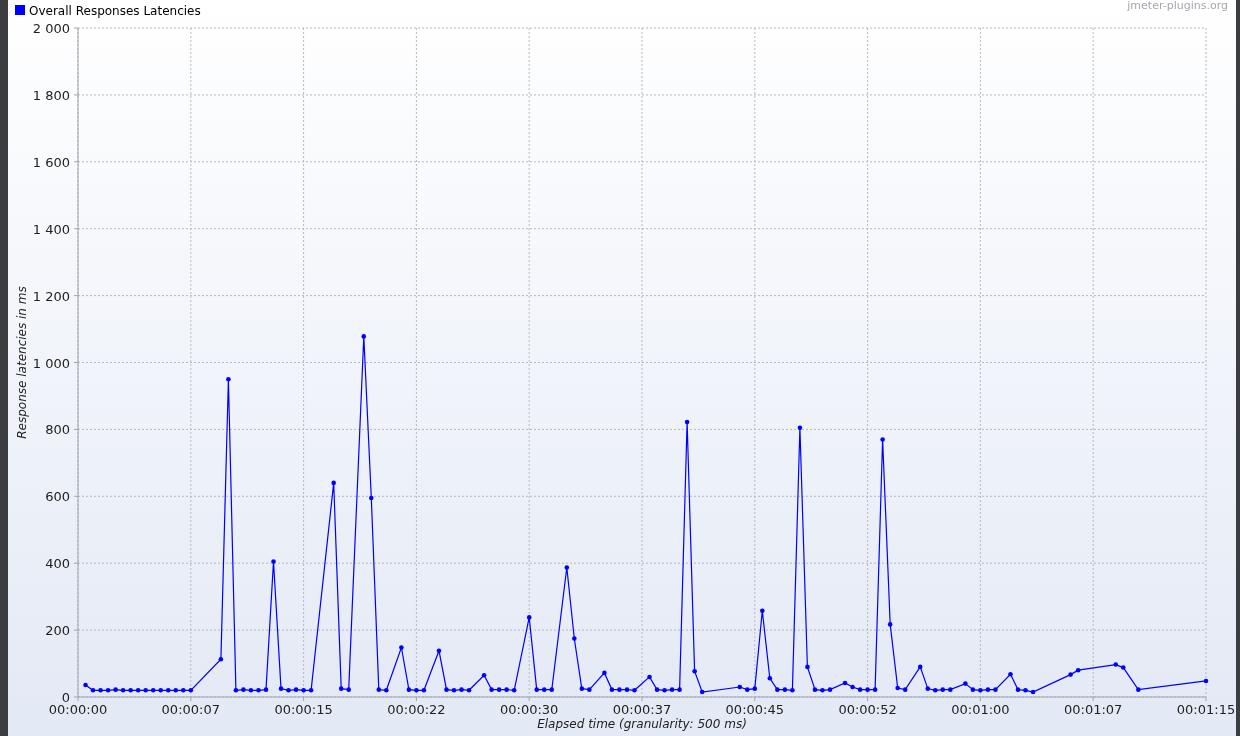  I want to click on credit-text: jmeter-plugins.org, so click(1177, 6).